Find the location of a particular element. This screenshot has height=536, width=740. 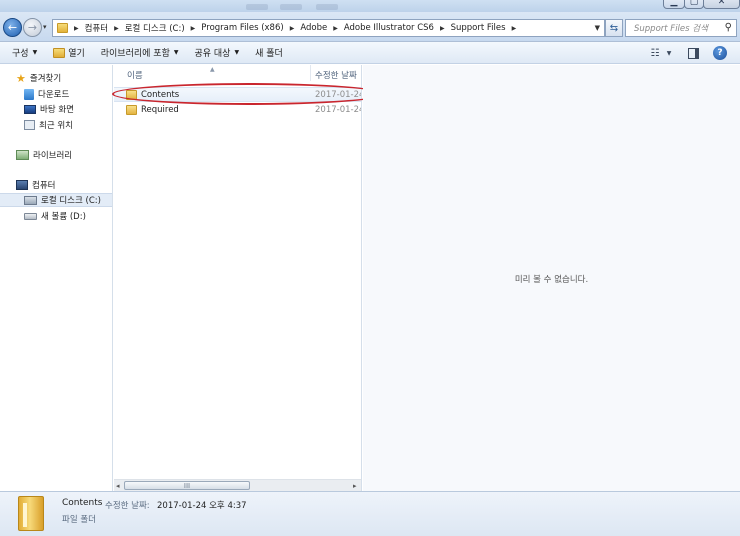

nav-local-disk-c: 로컬 디스크 (C:) is located at coordinates (56, 200).